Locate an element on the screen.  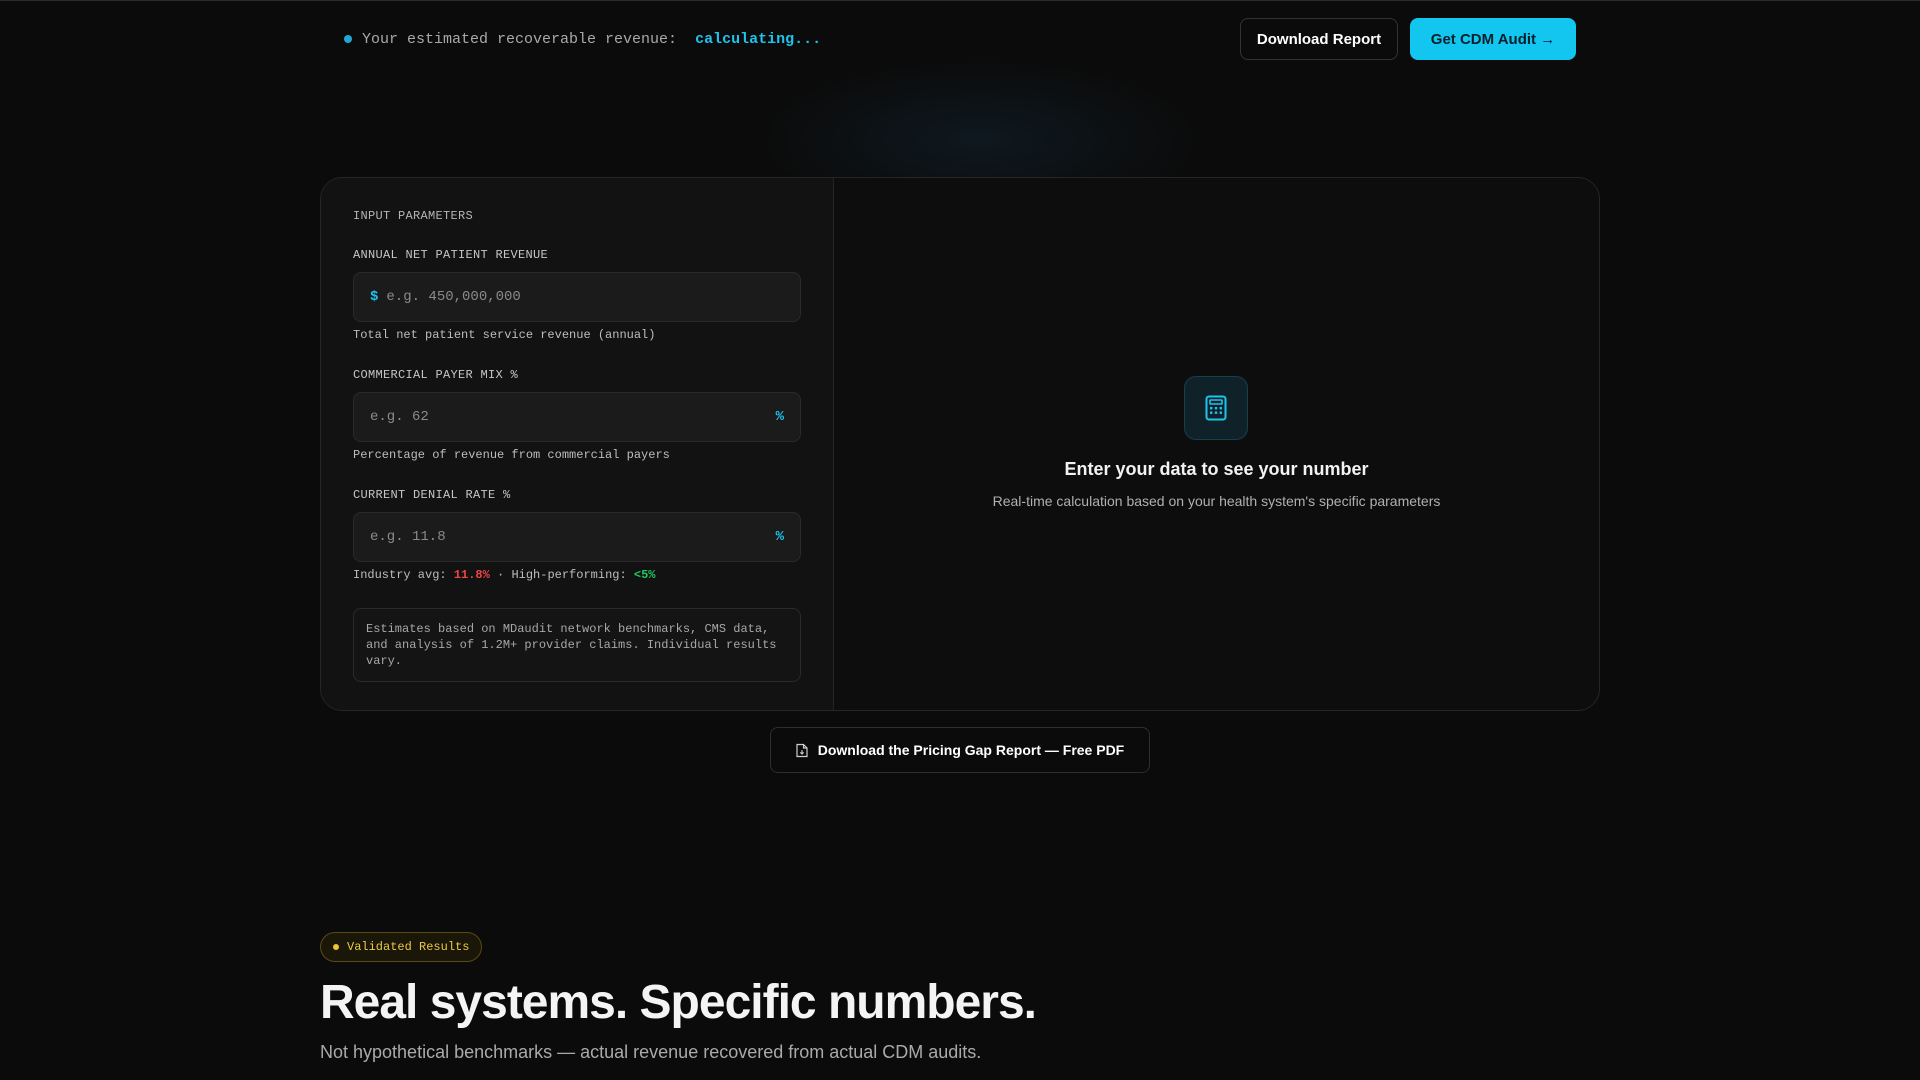
denial-rate-input is located at coordinates (573, 537).